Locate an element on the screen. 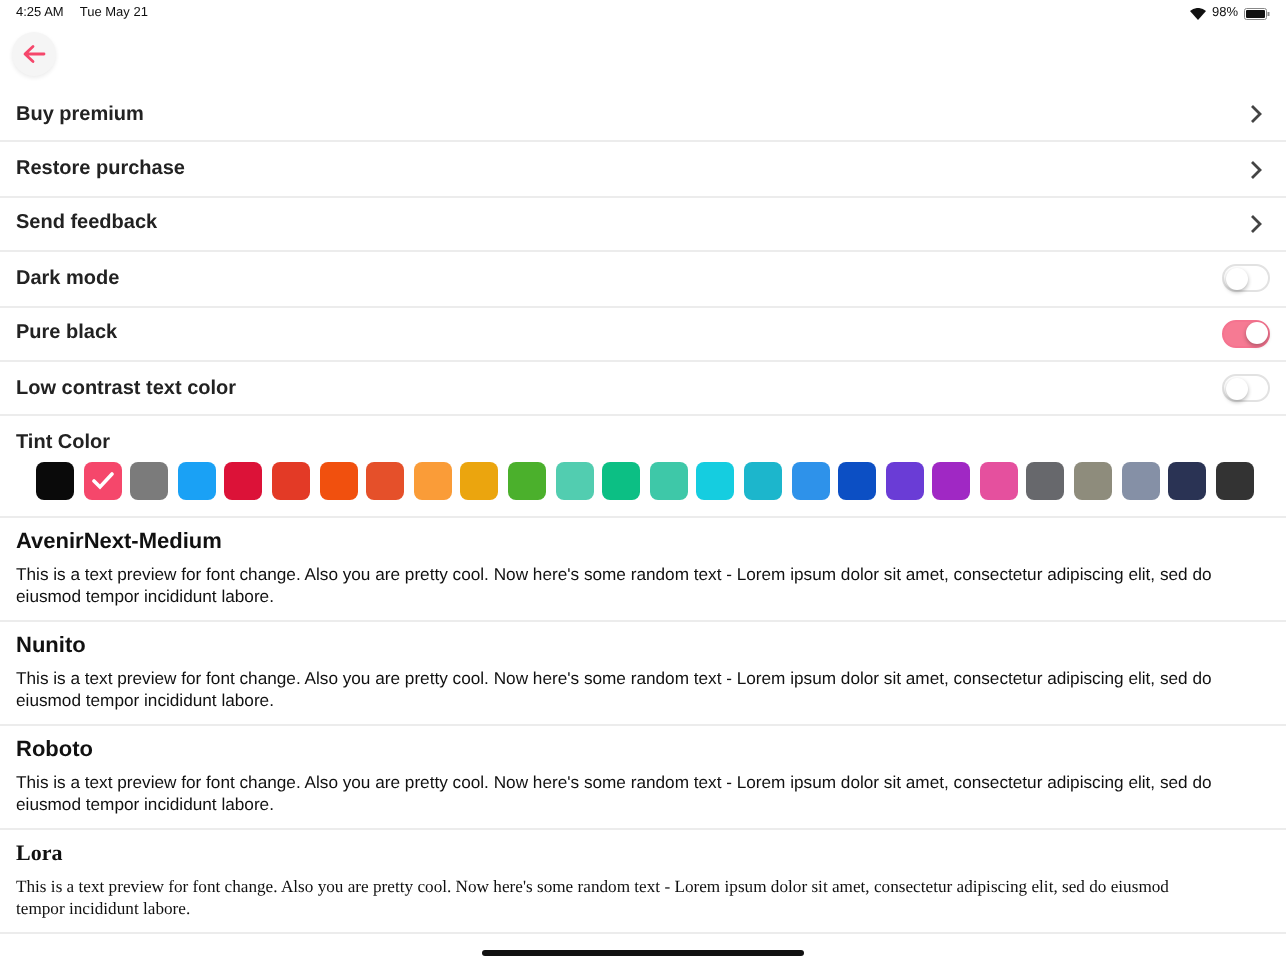 Image resolution: width=1286 pixels, height=964 pixels. font-name: AvenirNext-Medium is located at coordinates (119, 542).